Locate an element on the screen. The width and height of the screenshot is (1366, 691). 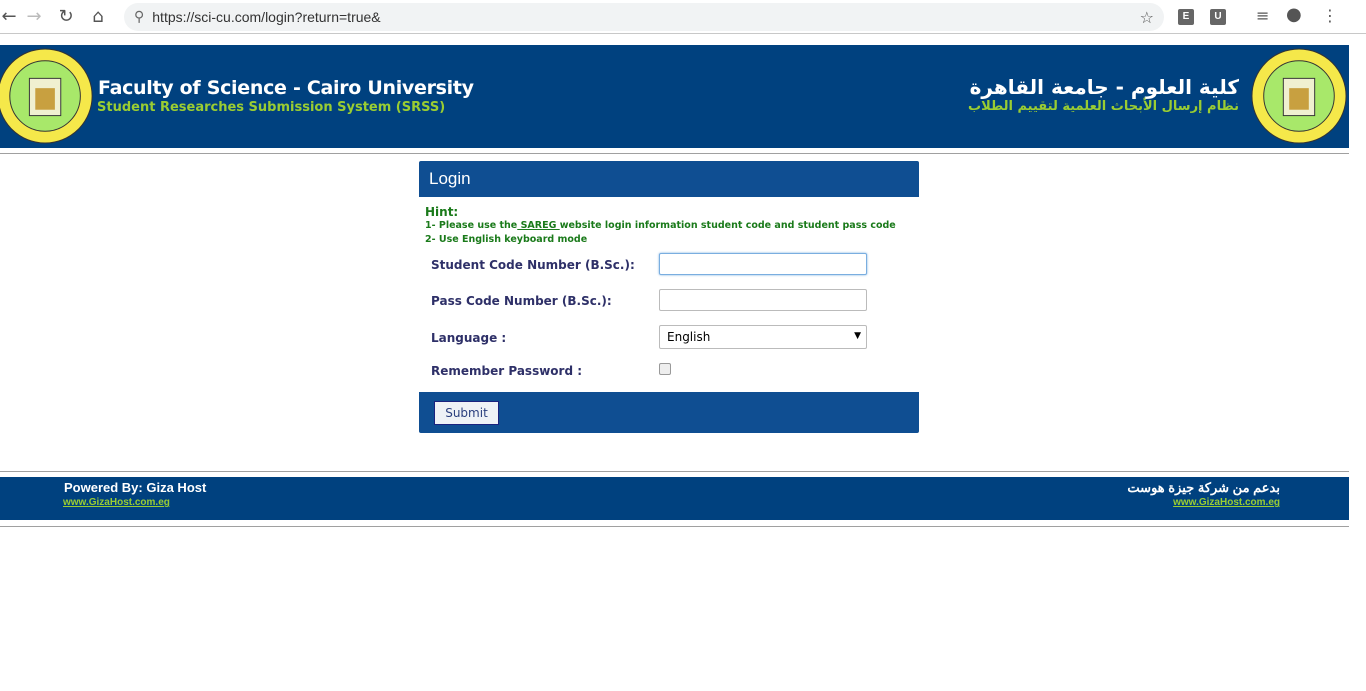
pass-code-input is located at coordinates (763, 300).